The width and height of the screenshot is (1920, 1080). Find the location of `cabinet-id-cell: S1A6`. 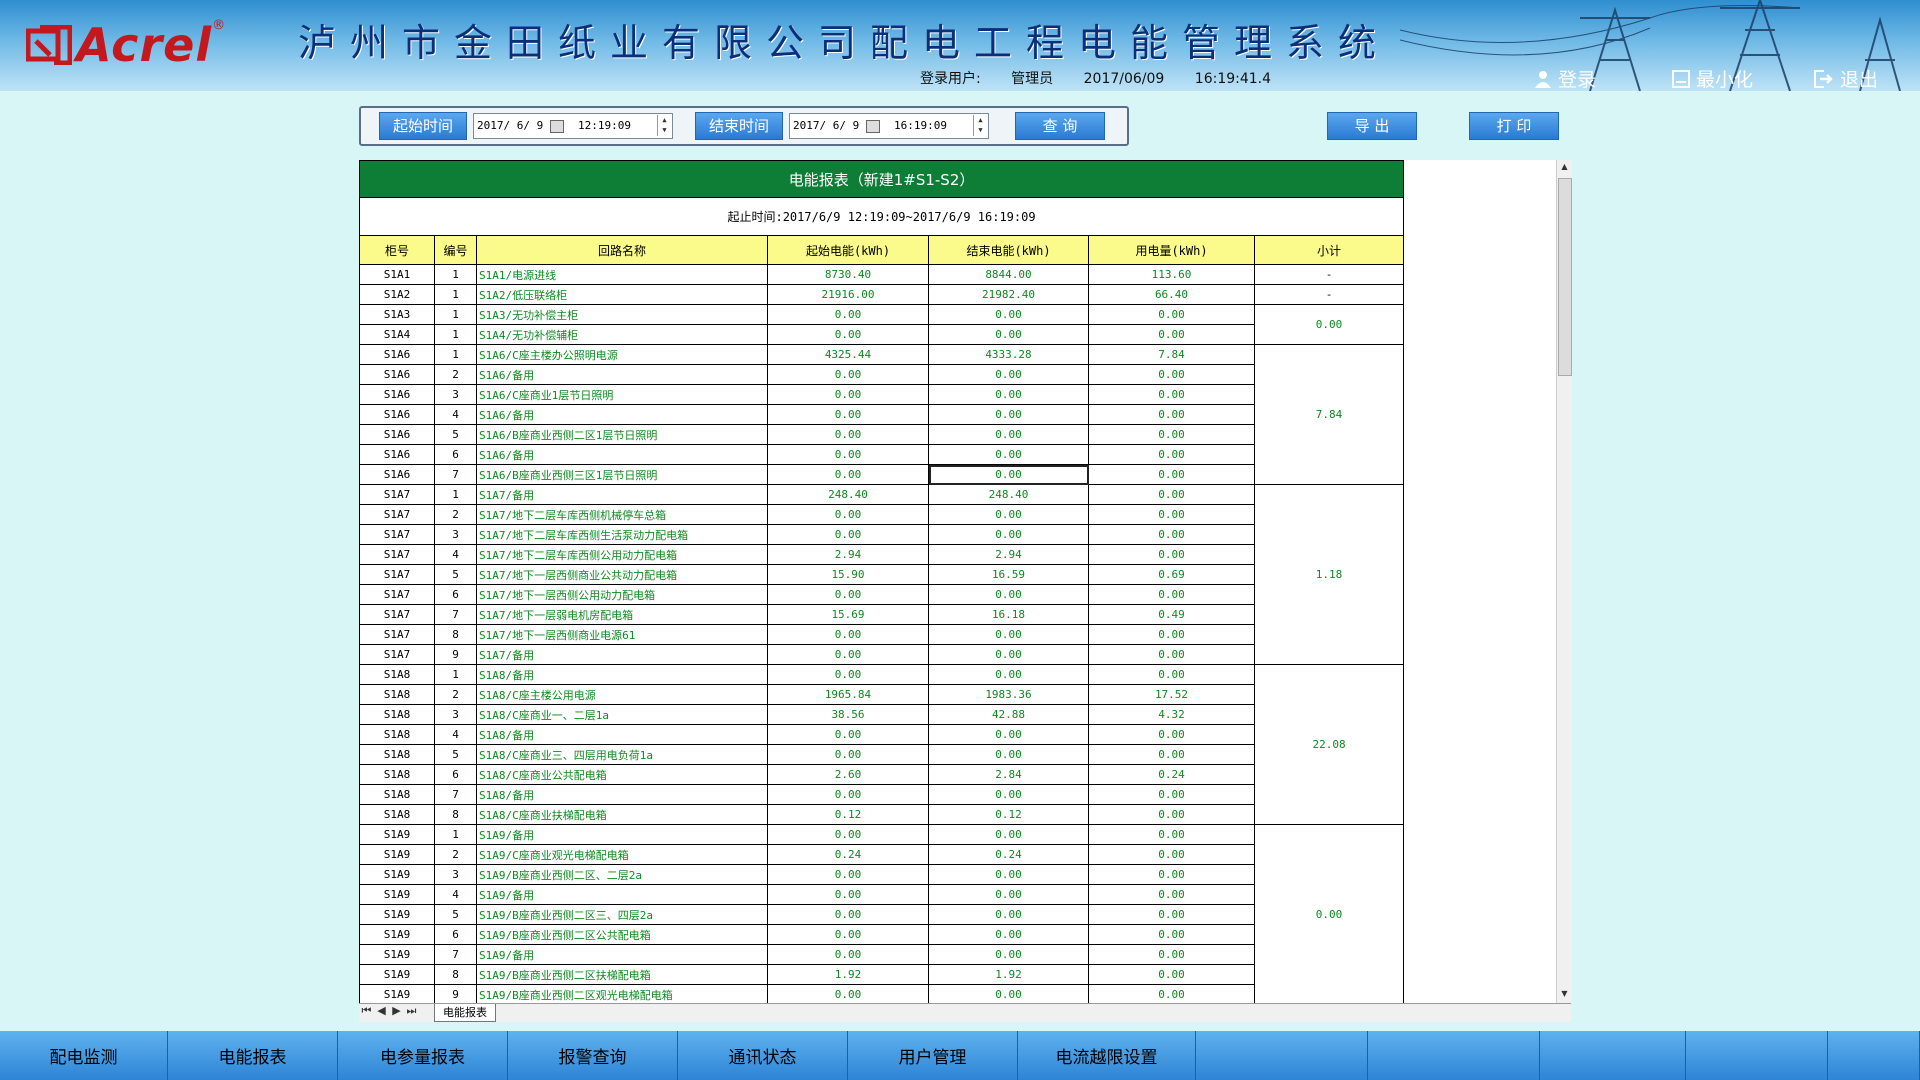

cabinet-id-cell: S1A6 is located at coordinates (397, 474).